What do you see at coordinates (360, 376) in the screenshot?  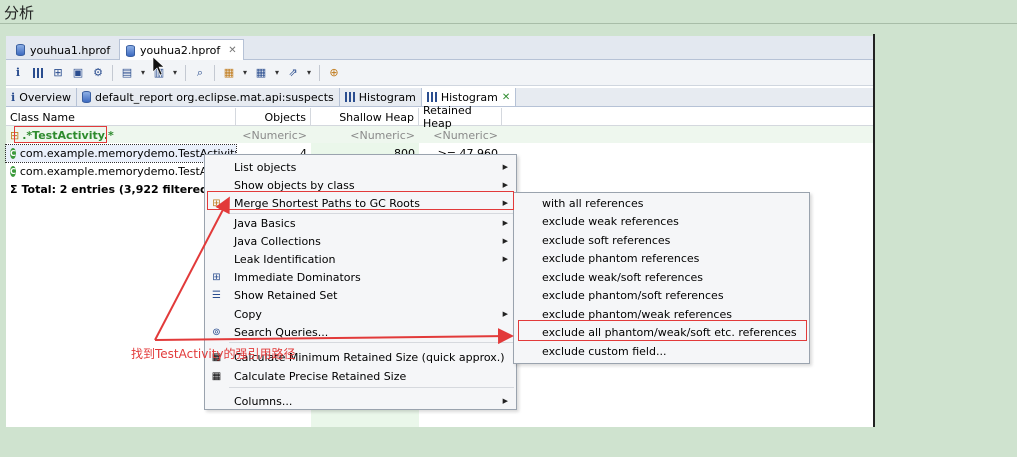 I see `menu-item-calc-precise-retained: ▦ Calculate Precise Retained Size` at bounding box center [360, 376].